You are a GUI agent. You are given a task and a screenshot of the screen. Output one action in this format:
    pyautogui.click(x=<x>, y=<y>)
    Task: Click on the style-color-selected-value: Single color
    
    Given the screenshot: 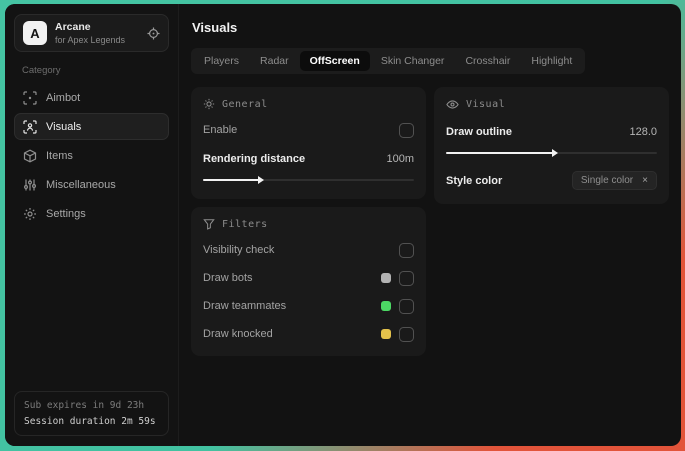 What is the action you would take?
    pyautogui.click(x=607, y=180)
    